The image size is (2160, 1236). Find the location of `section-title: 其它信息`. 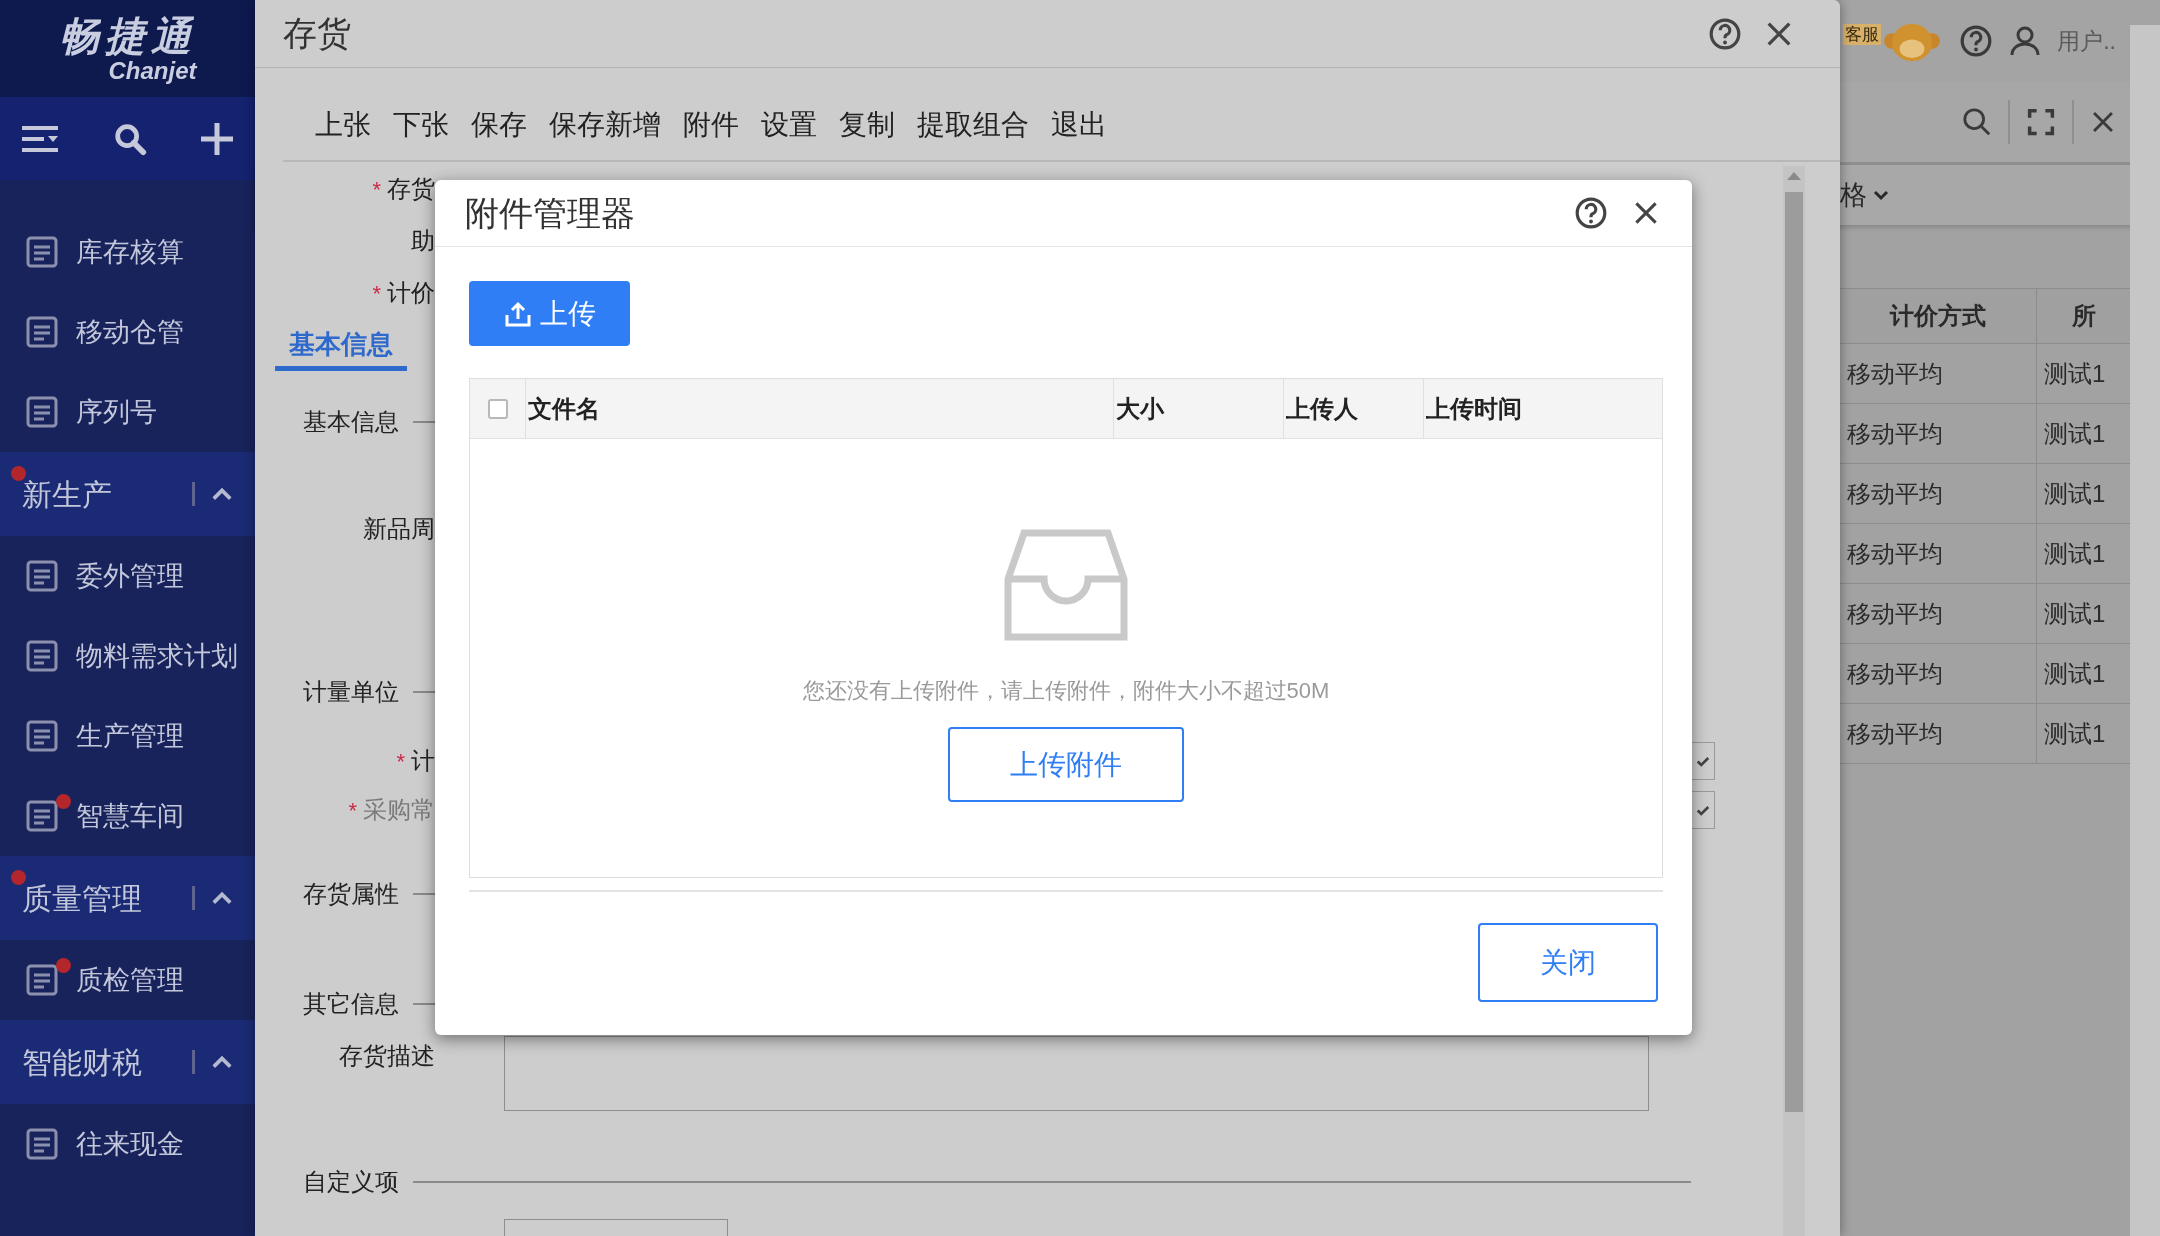

section-title: 其它信息 is located at coordinates (351, 1004).